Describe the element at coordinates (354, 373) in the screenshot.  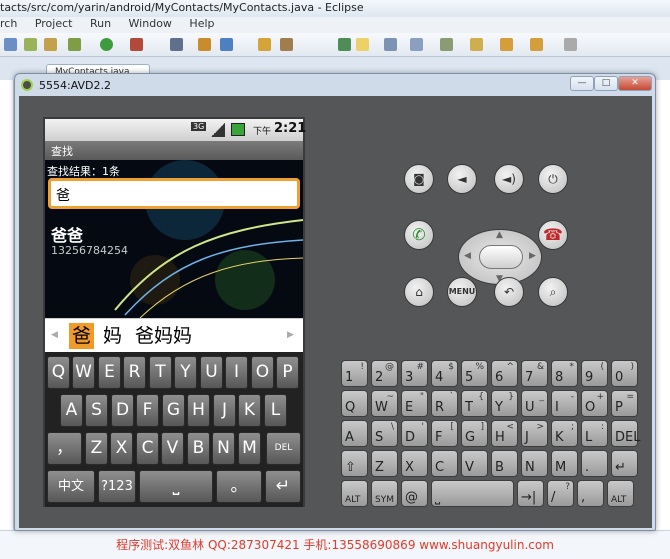
I see `hardware-key: 1!` at that location.